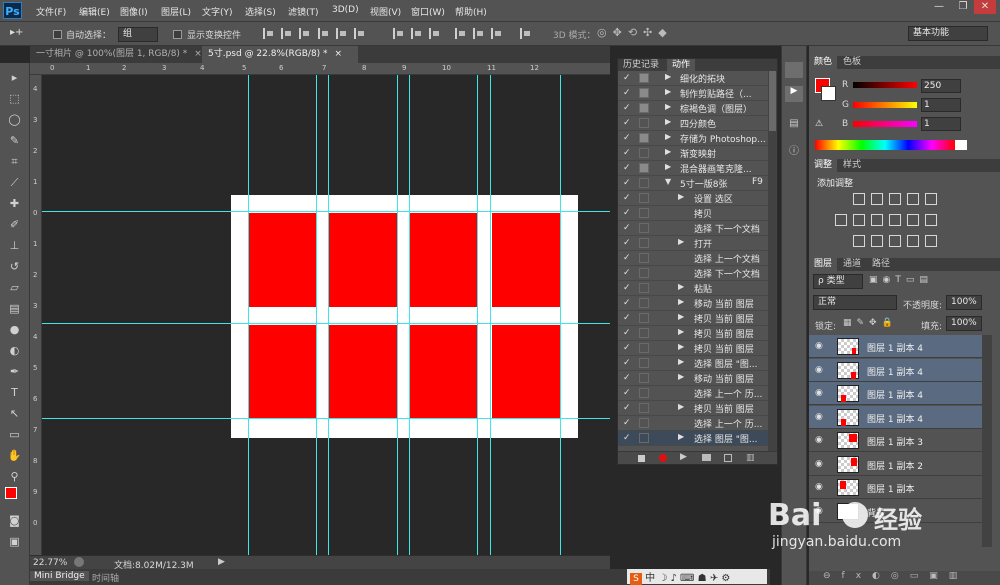  Describe the element at coordinates (663, 458) in the screenshot. I see `record-icon` at that location.